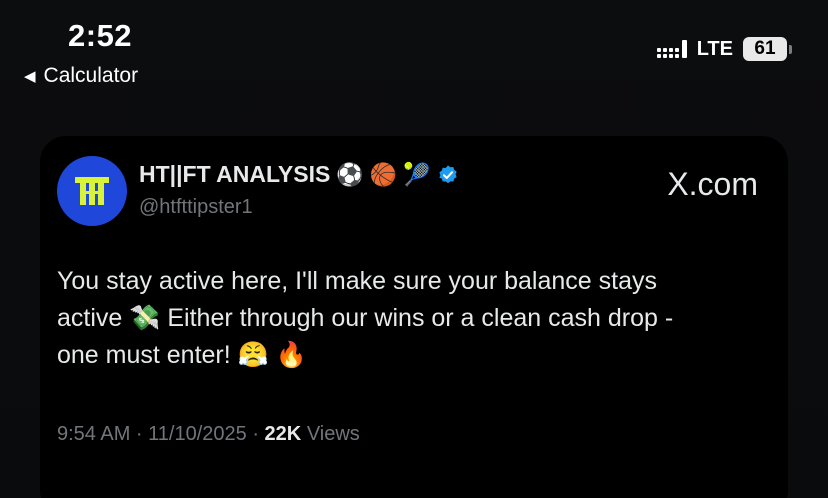  What do you see at coordinates (158, 434) in the screenshot?
I see `tweet-timestamp: 9:54 AM · 11/10/2025 ·` at bounding box center [158, 434].